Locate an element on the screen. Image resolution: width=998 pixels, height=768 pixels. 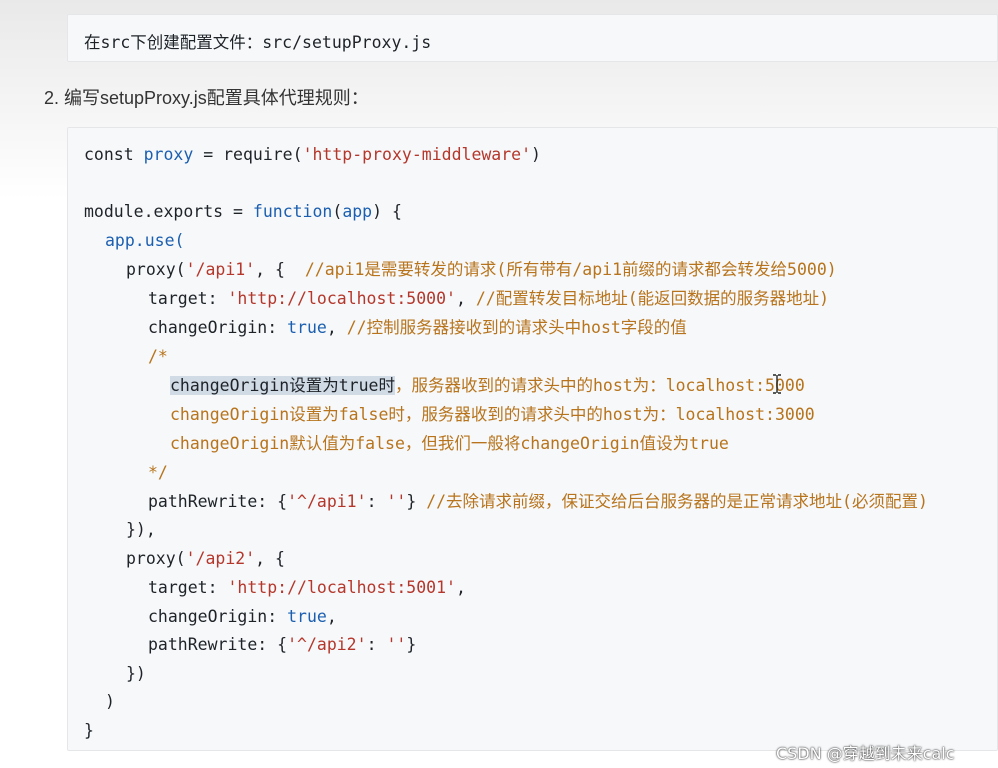
text-cursor-icon is located at coordinates (777, 384).